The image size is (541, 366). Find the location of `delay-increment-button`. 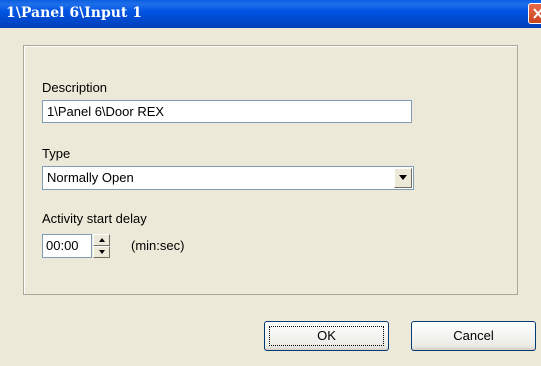

delay-increment-button is located at coordinates (101, 240).